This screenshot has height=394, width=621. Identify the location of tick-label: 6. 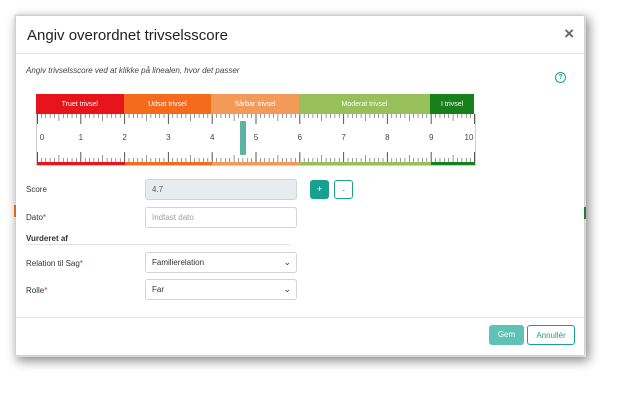
(300, 137).